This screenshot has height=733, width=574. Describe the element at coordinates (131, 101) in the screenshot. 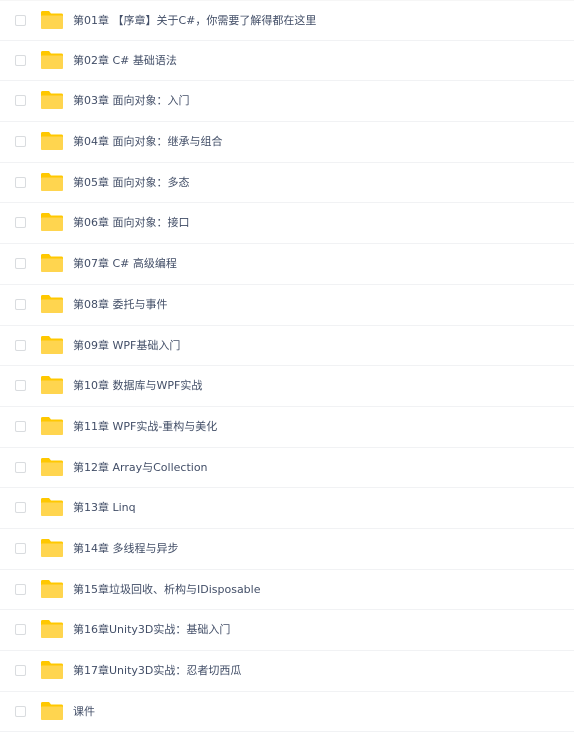

I see `file-name: 第03章 面向对象：入门` at that location.